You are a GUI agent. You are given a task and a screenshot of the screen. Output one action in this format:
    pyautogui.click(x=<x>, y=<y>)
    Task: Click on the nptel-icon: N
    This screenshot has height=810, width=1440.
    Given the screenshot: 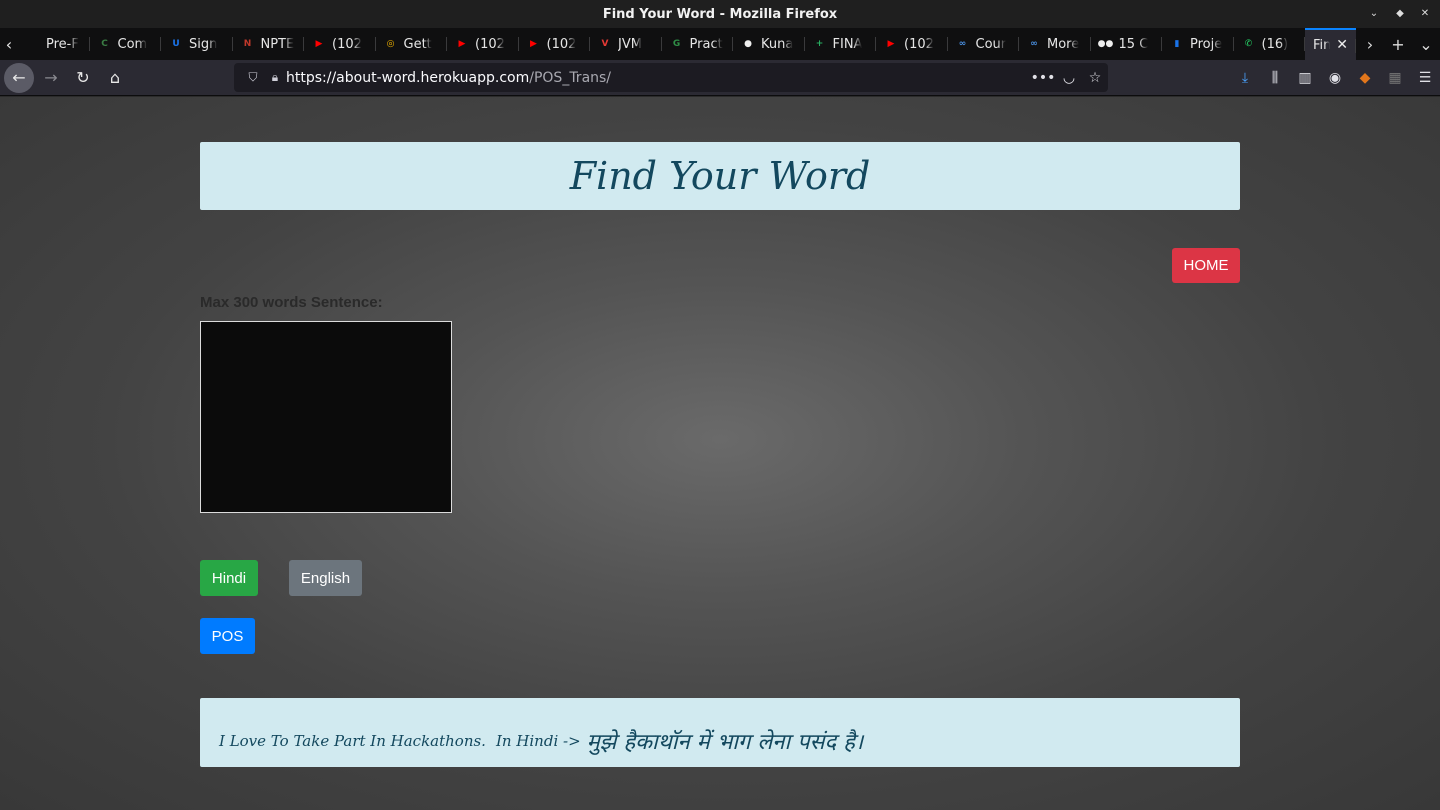 What is the action you would take?
    pyautogui.click(x=247, y=44)
    